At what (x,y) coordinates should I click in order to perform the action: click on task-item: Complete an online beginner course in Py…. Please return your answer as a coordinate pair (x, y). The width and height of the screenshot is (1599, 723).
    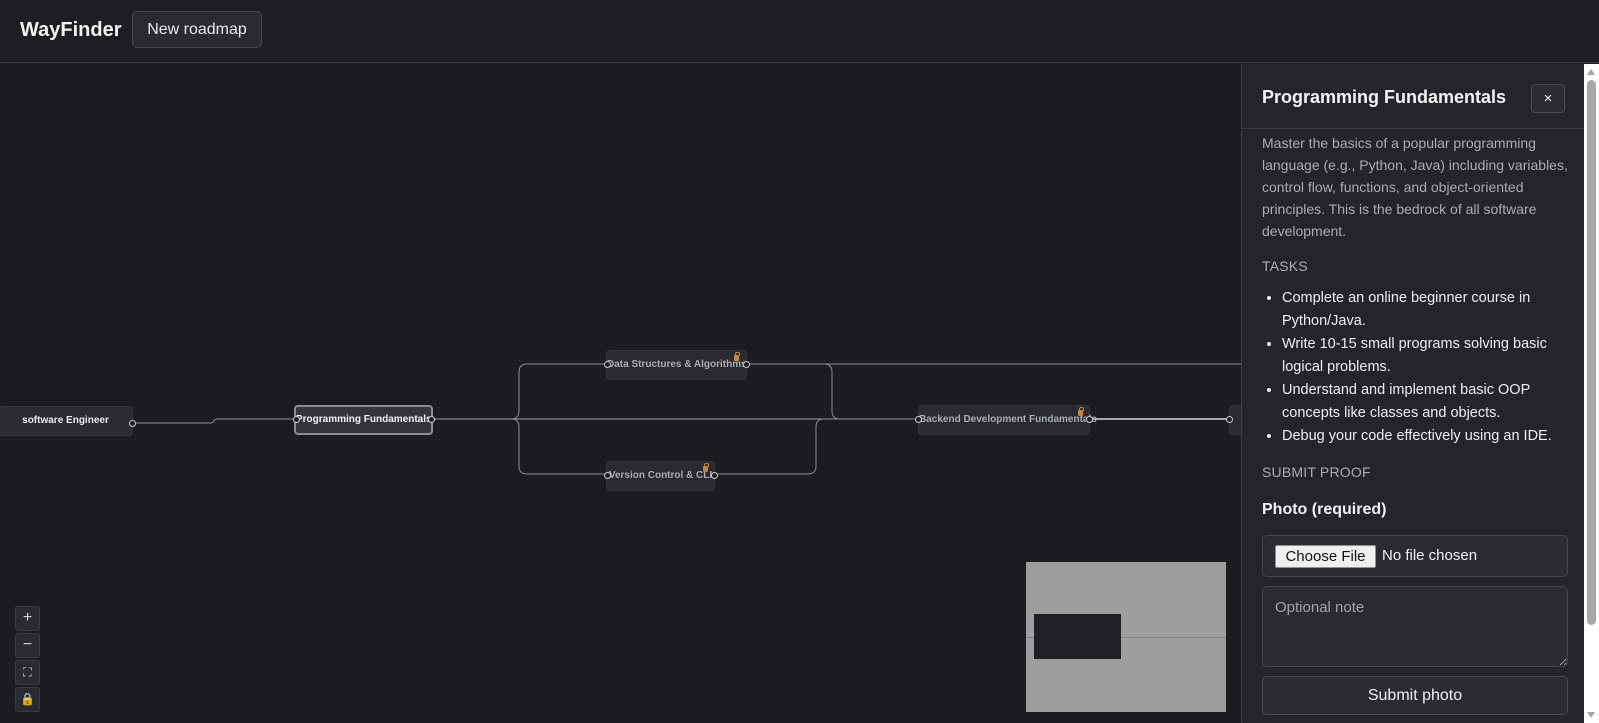
    Looking at the image, I should click on (1433, 310).